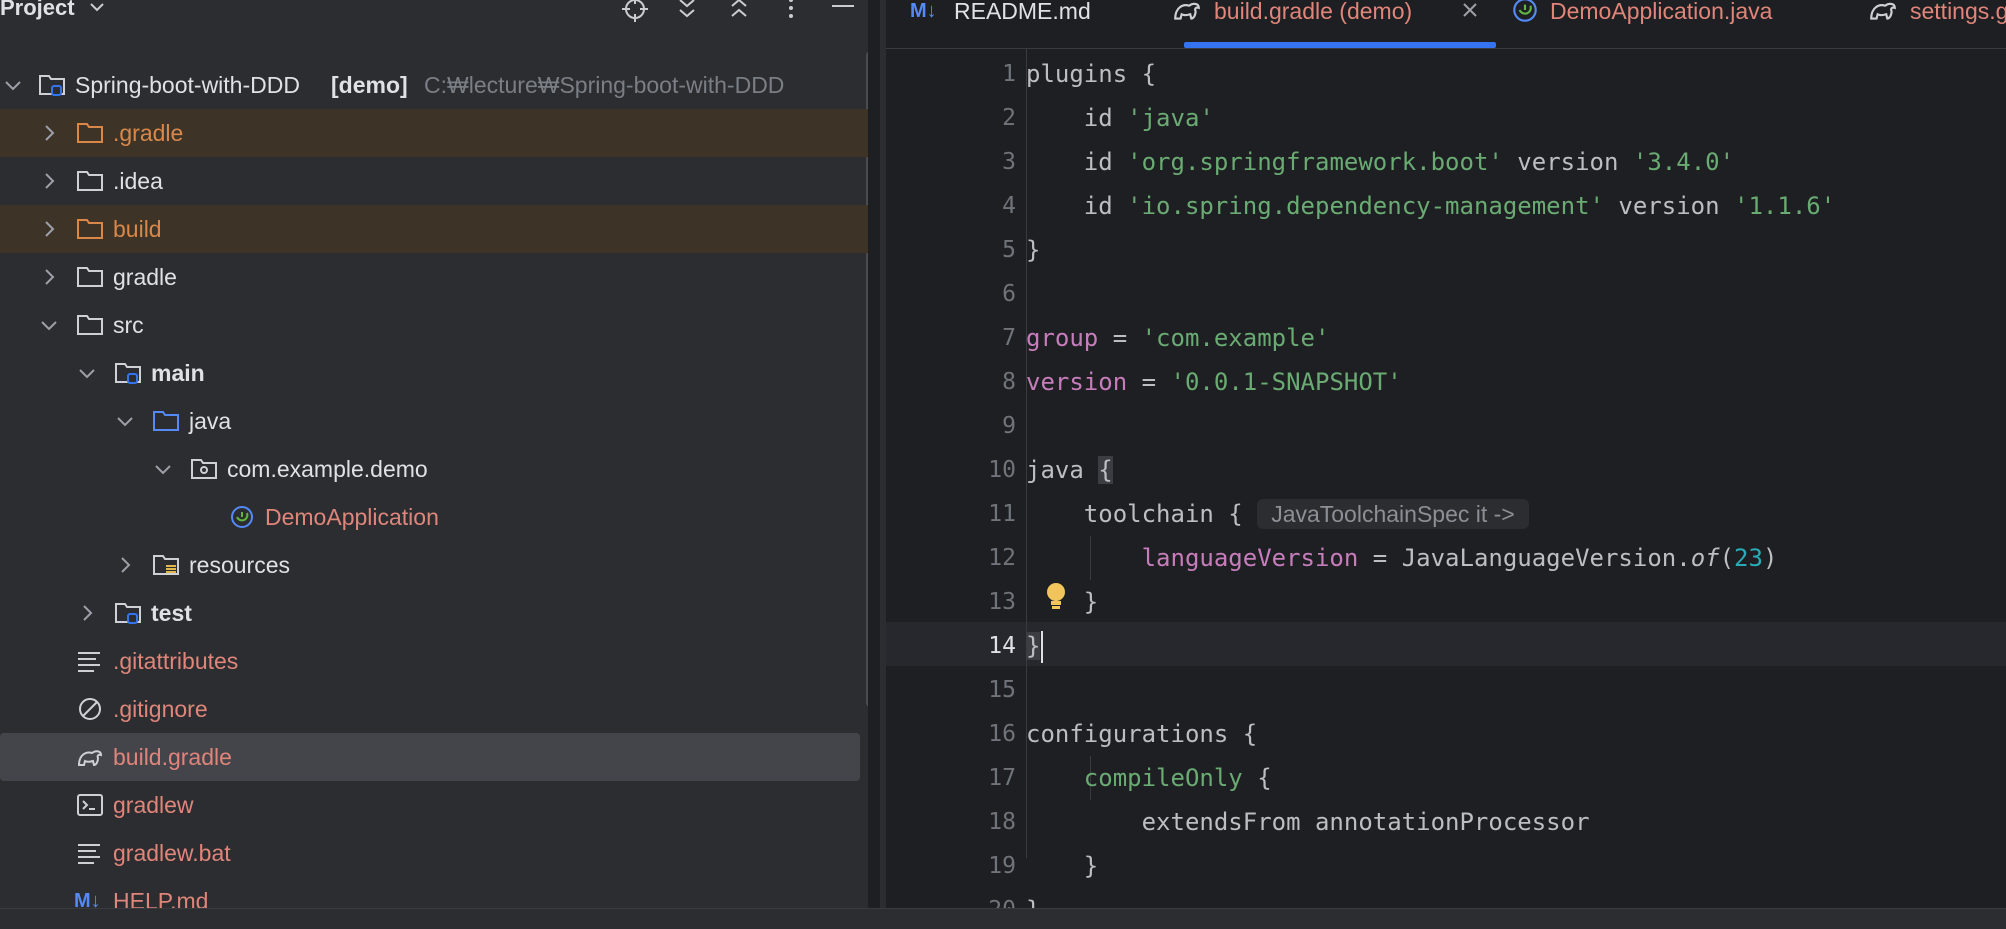 This screenshot has height=929, width=2006. Describe the element at coordinates (1937, 24) in the screenshot. I see `tab-settings-gradle: settings.g` at that location.